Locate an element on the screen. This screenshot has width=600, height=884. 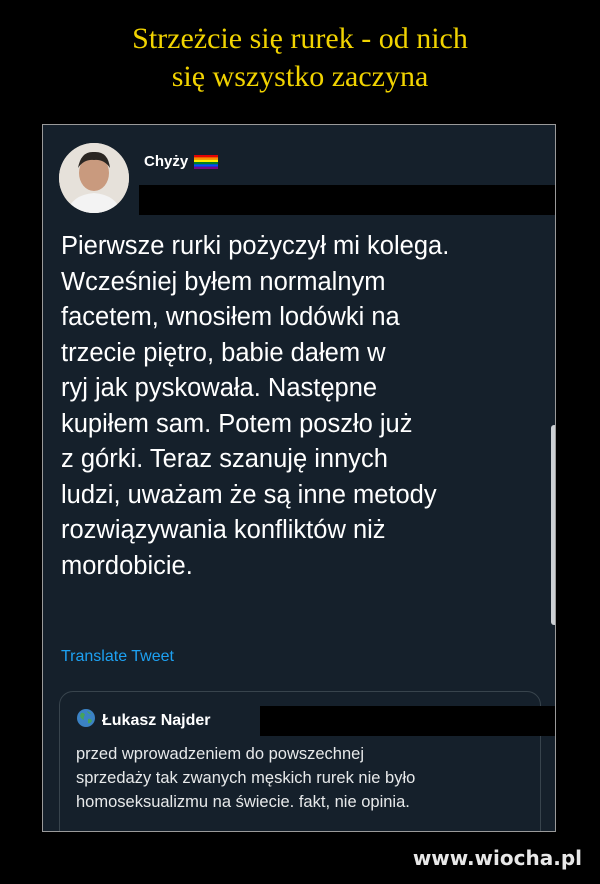
rainbow-flag-icon is located at coordinates (206, 161).